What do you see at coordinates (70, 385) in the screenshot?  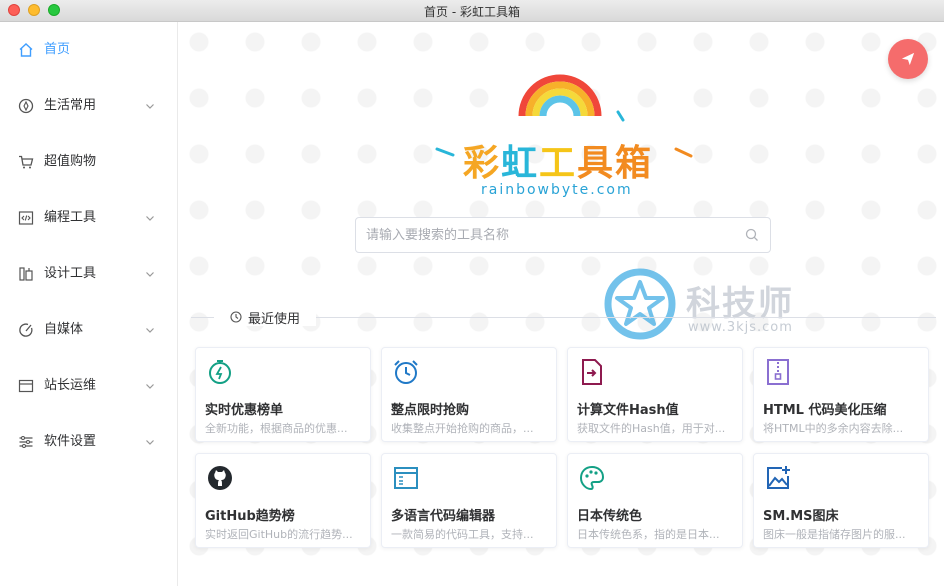 I see `sidebar-item-label: 站长运维` at bounding box center [70, 385].